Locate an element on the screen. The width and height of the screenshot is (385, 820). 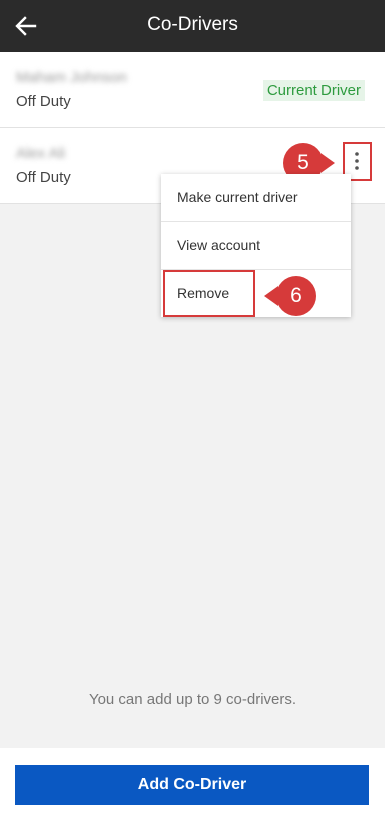
context-menu: Make current driver View account Remove is located at coordinates (256, 245).